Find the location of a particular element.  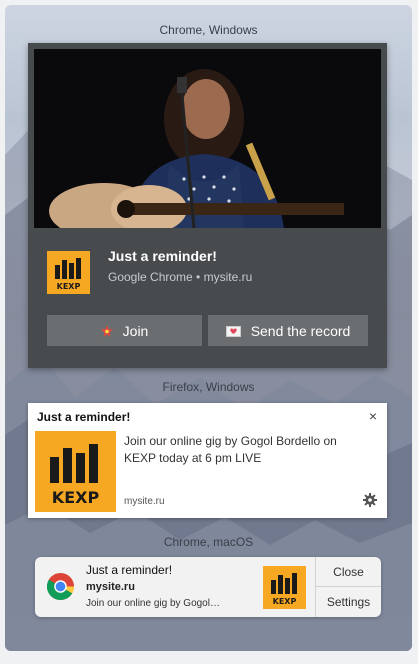

gear-icon is located at coordinates (370, 500).